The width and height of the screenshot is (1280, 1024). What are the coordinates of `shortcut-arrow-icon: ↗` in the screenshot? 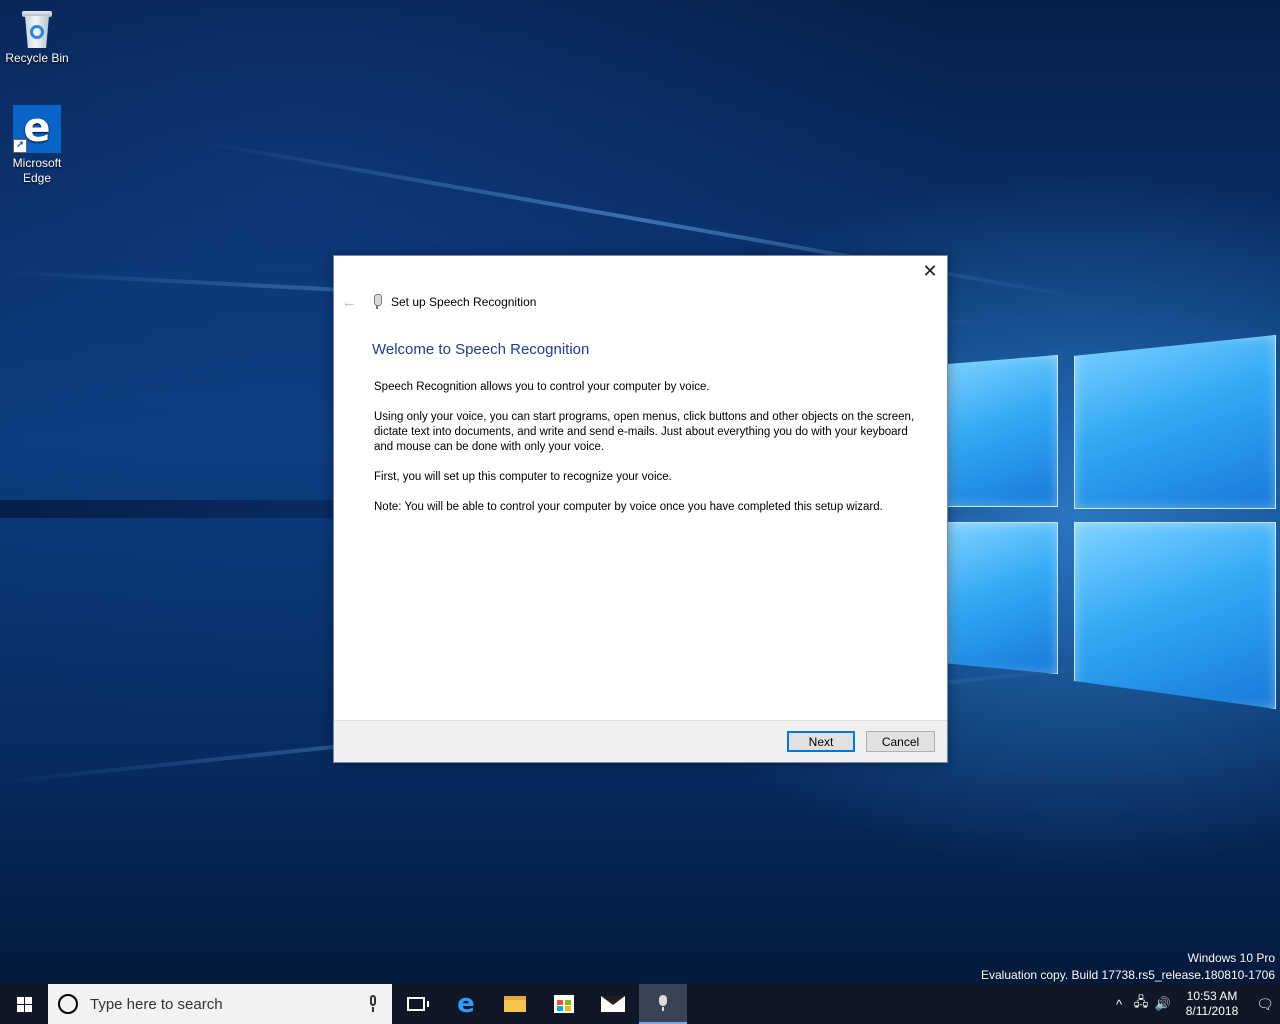 It's located at (20, 146).